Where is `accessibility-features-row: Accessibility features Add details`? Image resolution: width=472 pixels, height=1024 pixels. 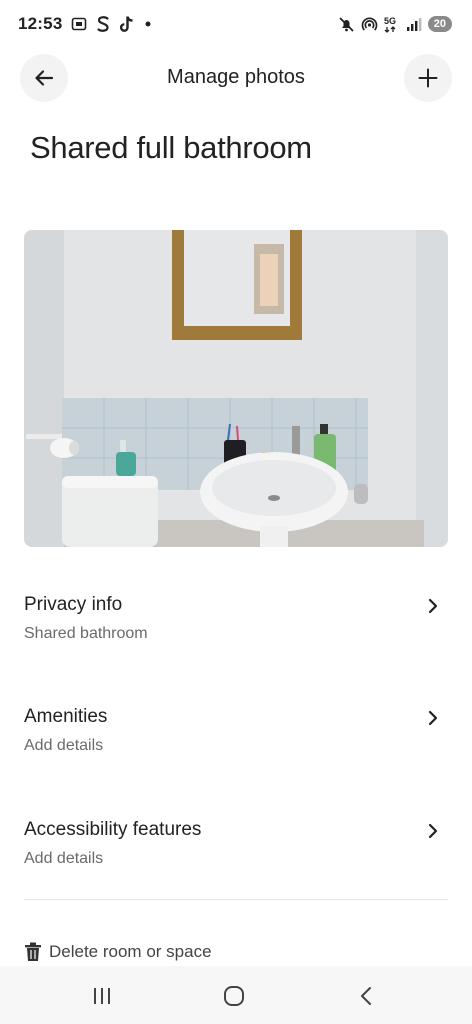 accessibility-features-row: Accessibility features Add details is located at coordinates (236, 854).